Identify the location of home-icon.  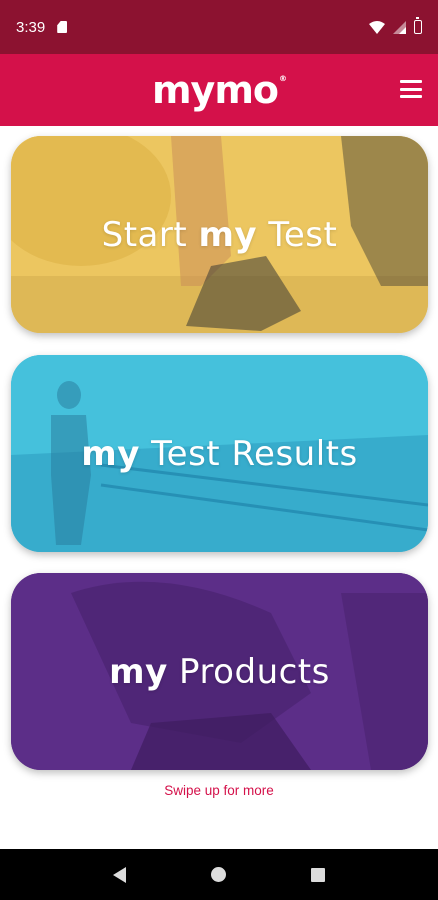
(218, 874).